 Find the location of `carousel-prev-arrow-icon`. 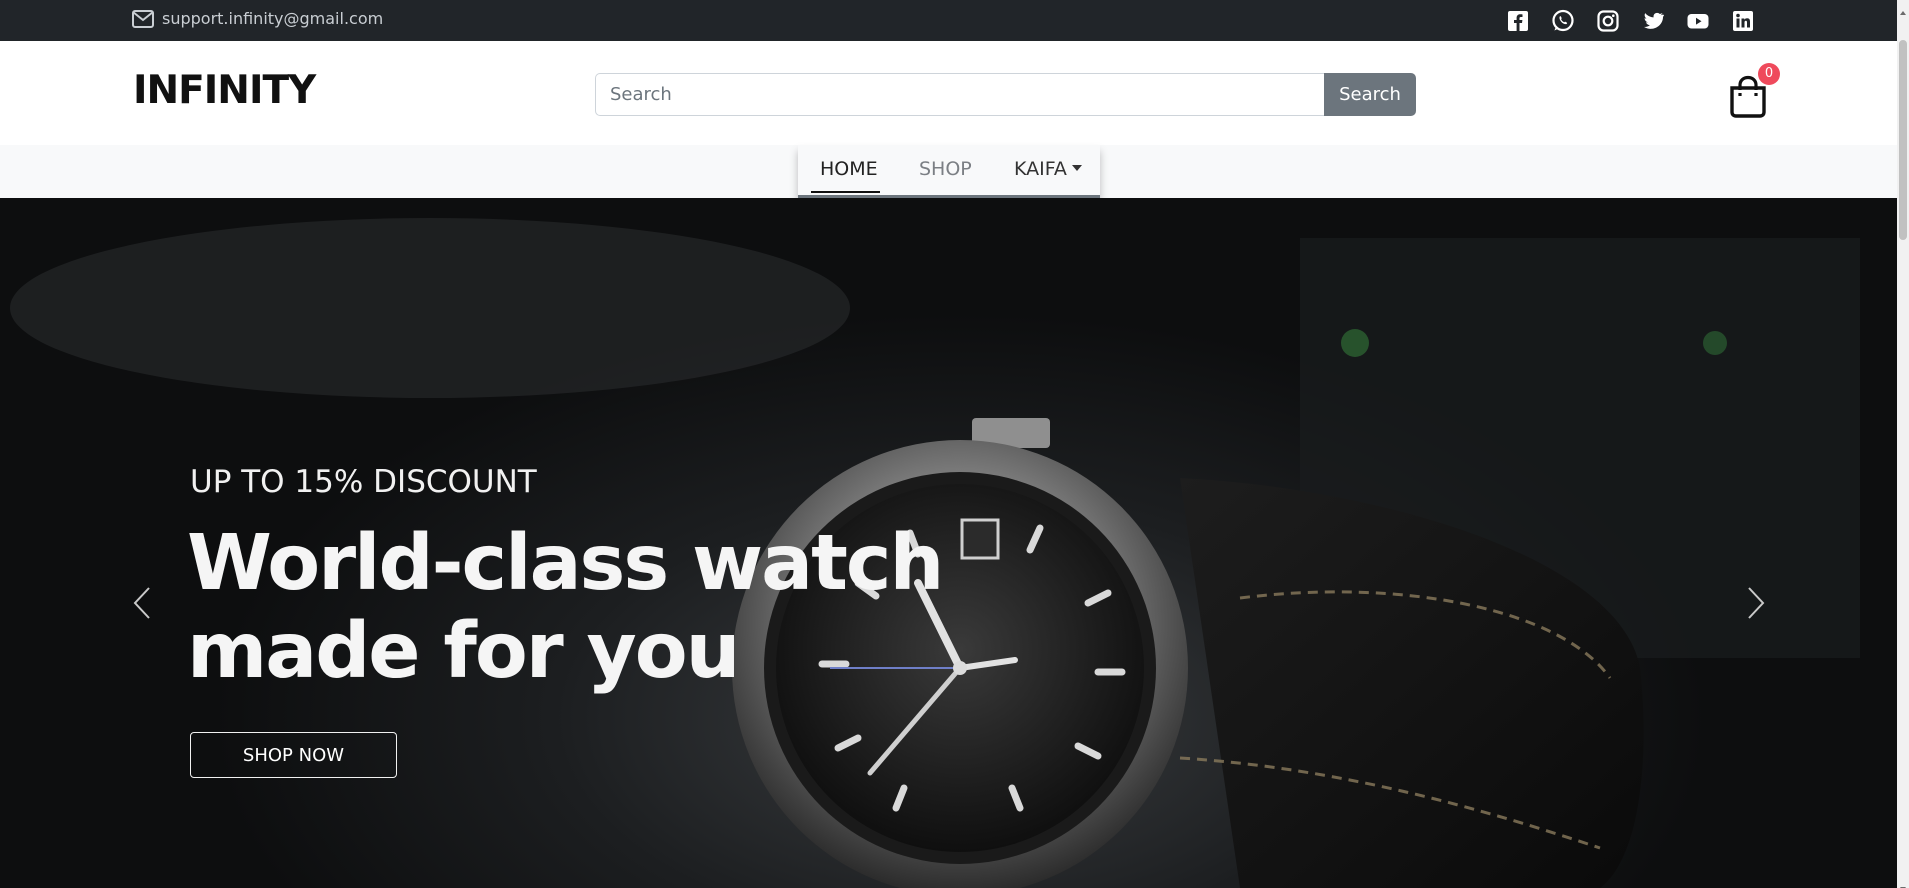

carousel-prev-arrow-icon is located at coordinates (142, 603).